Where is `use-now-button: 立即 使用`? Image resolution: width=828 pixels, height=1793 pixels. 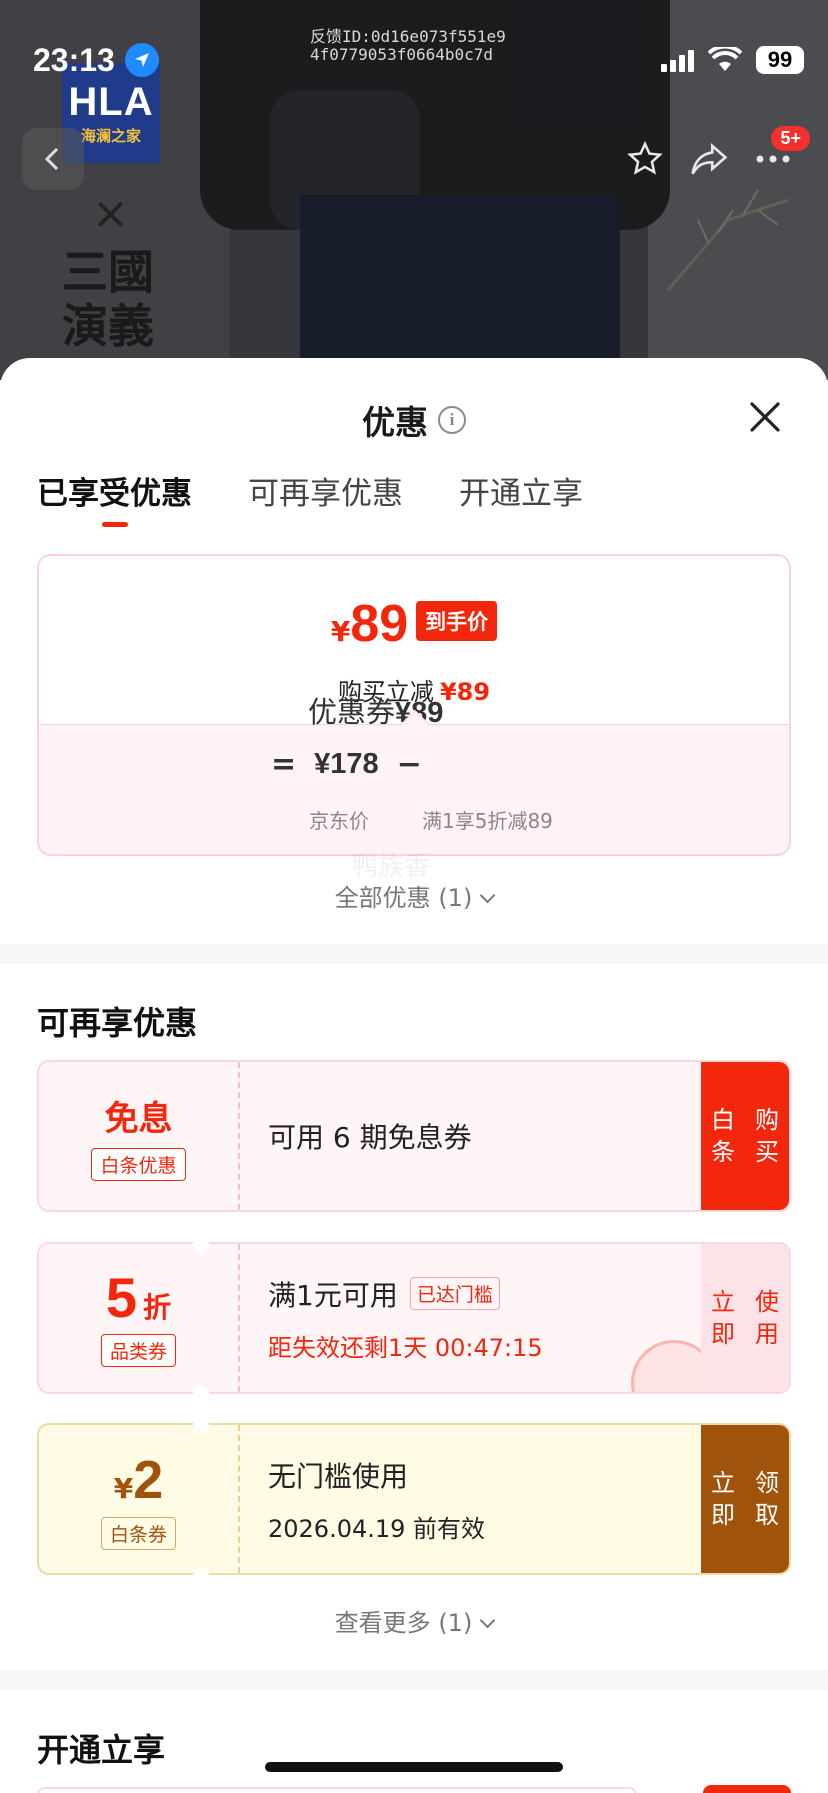
use-now-button: 立即 使用 is located at coordinates (745, 1318).